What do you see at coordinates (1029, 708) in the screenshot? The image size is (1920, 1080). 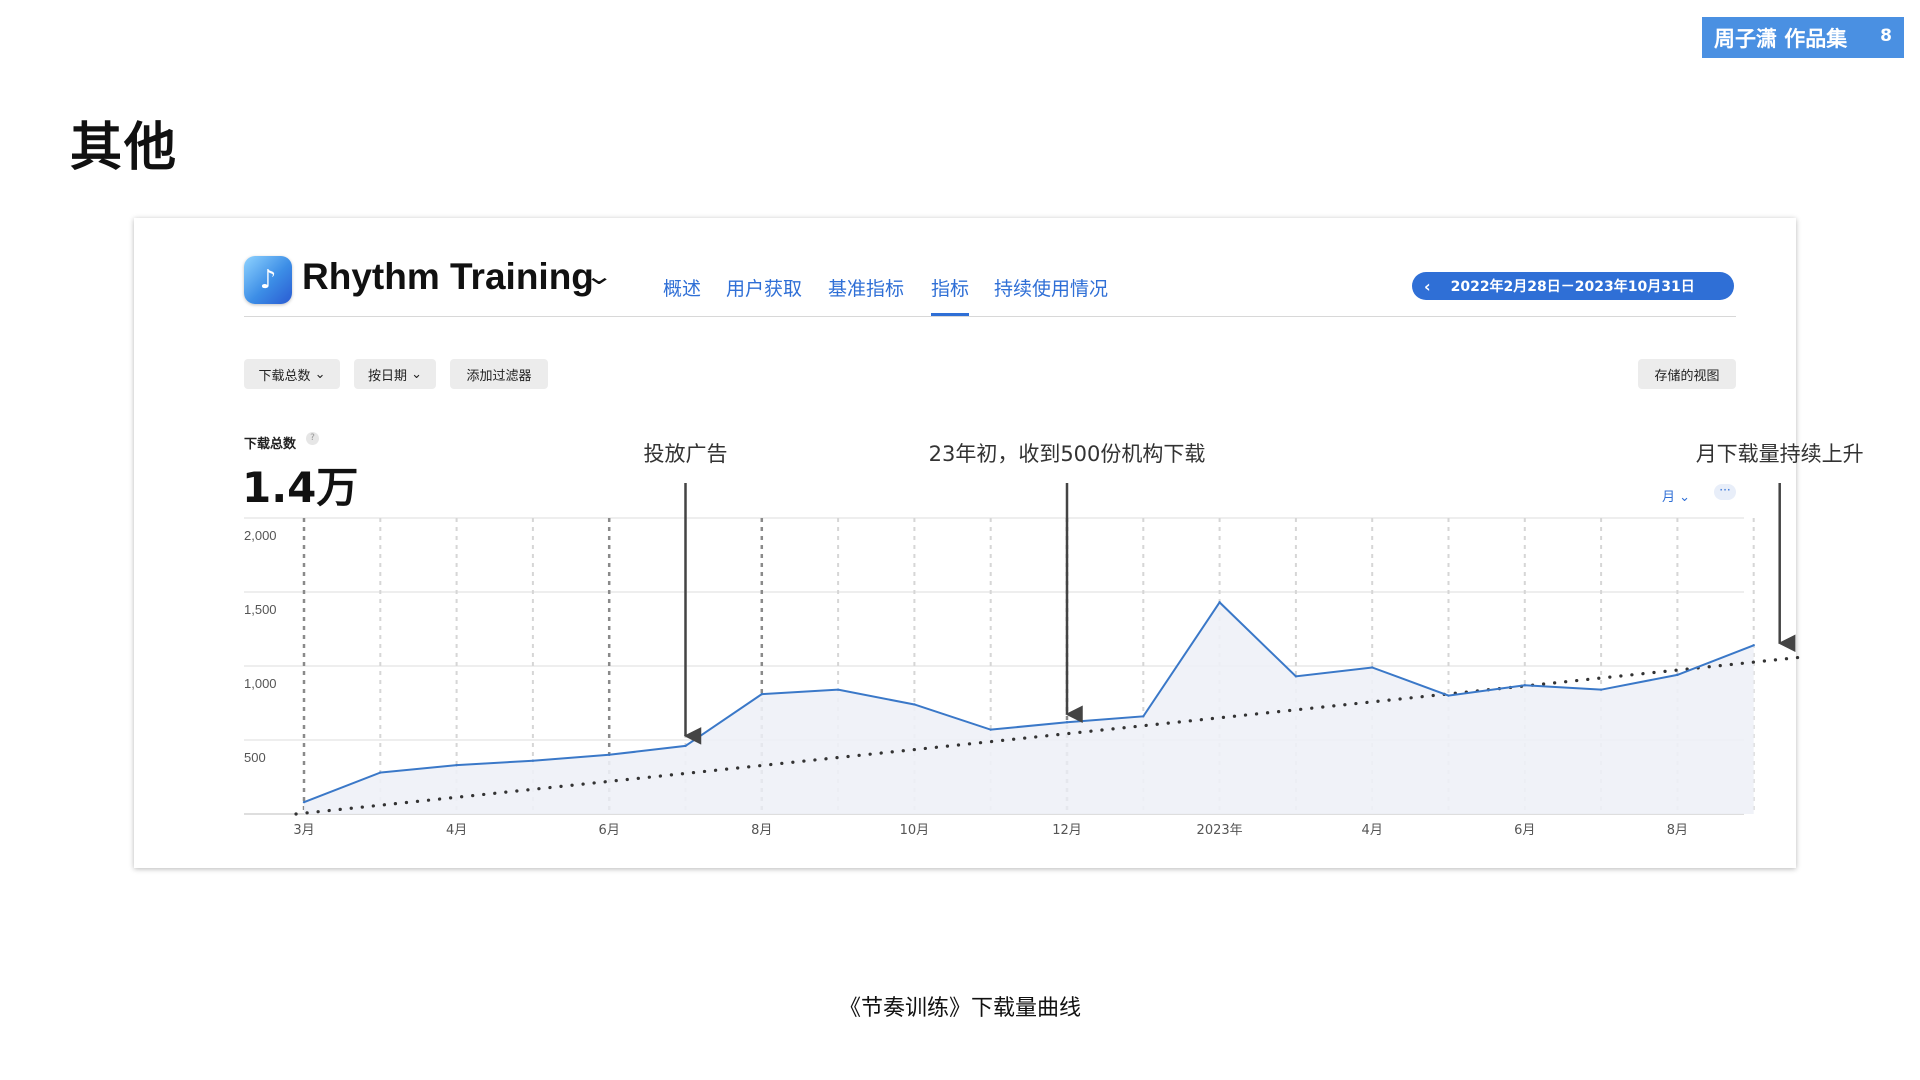 I see `series-area` at bounding box center [1029, 708].